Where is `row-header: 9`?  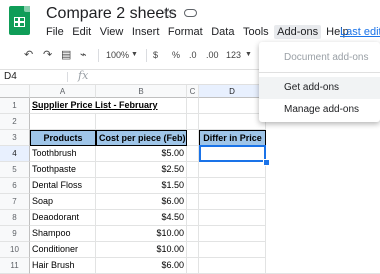 row-header: 9 is located at coordinates (15, 234).